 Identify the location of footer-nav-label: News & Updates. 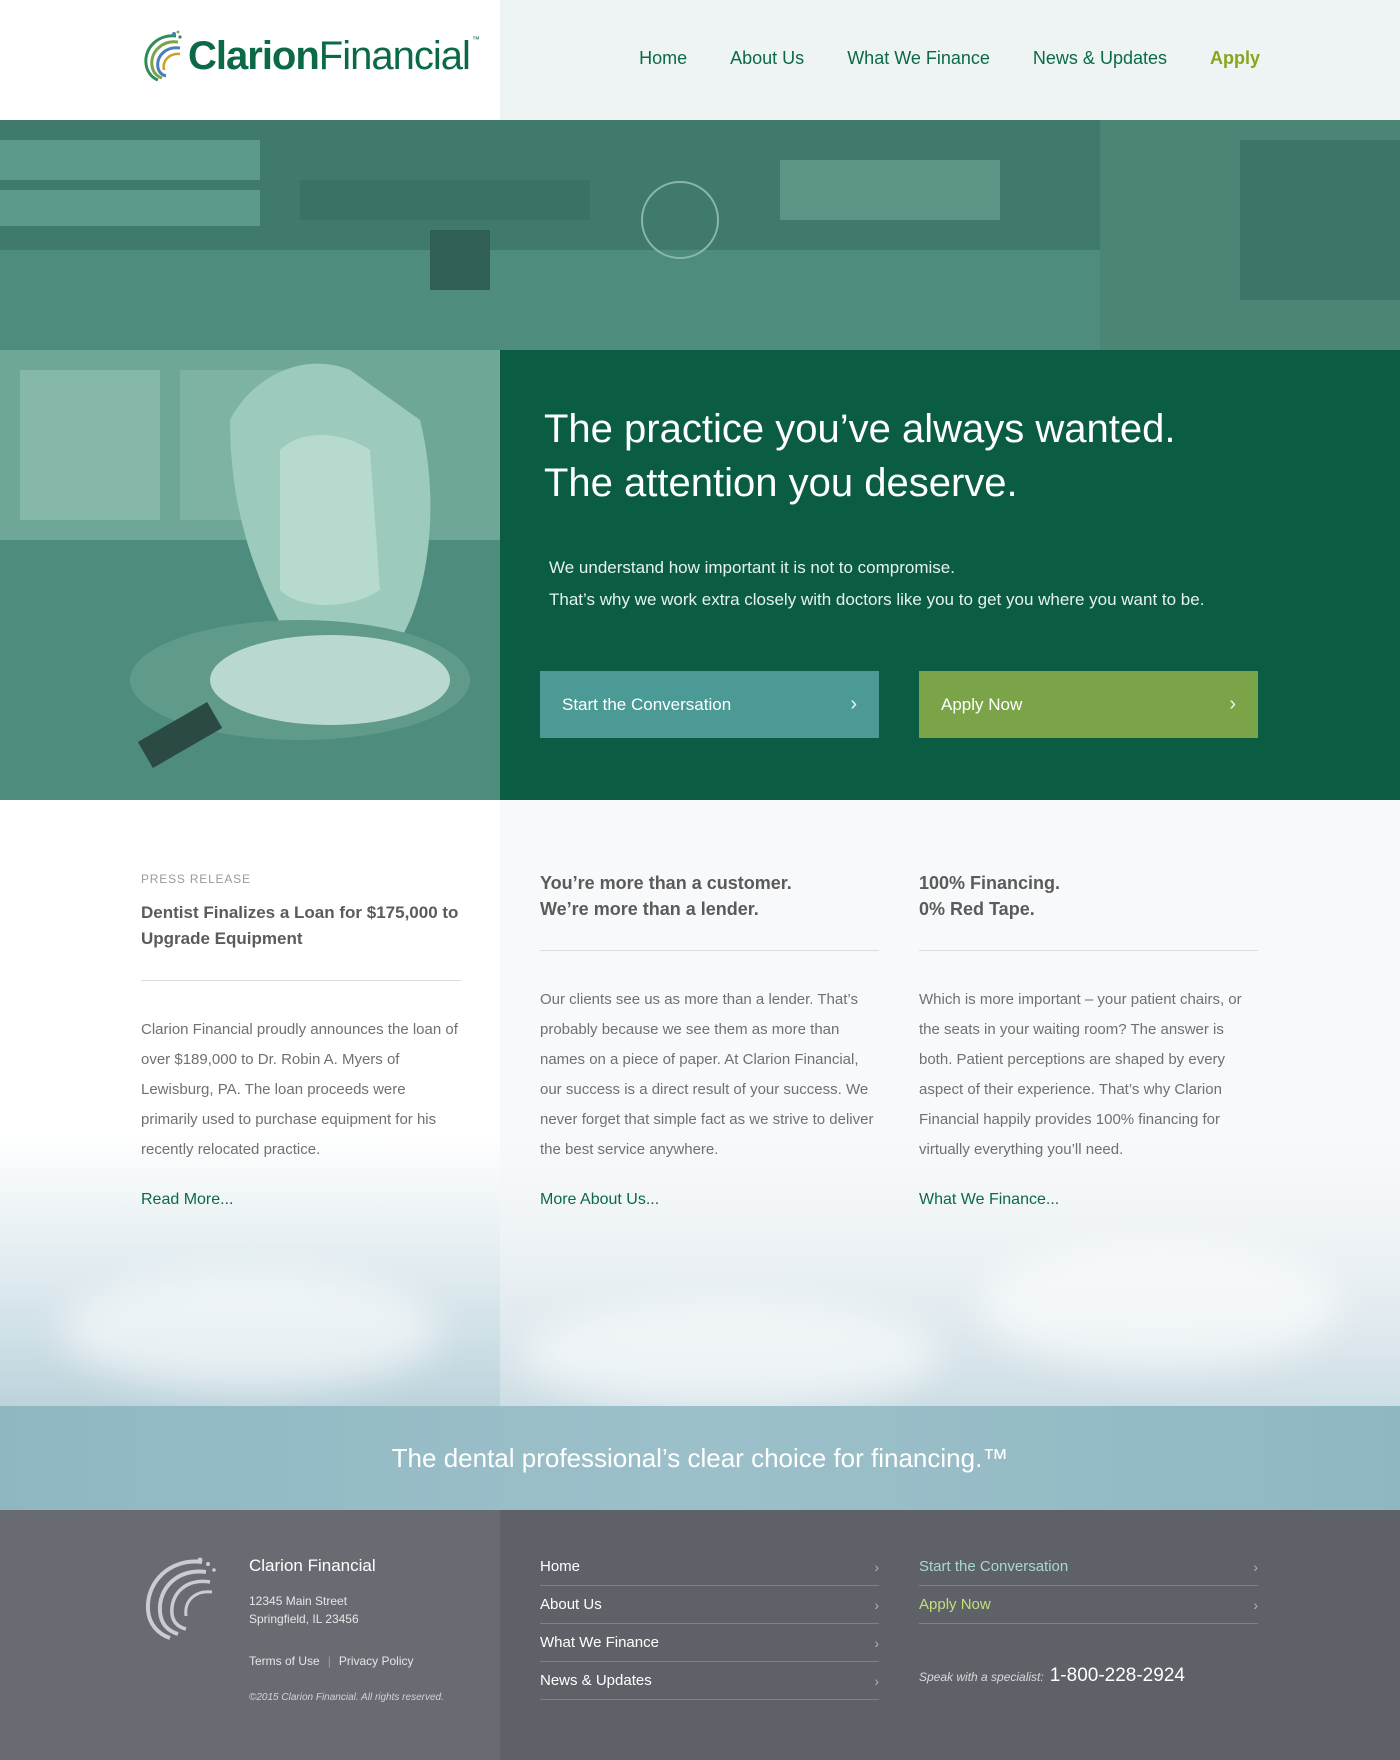
(596, 1680).